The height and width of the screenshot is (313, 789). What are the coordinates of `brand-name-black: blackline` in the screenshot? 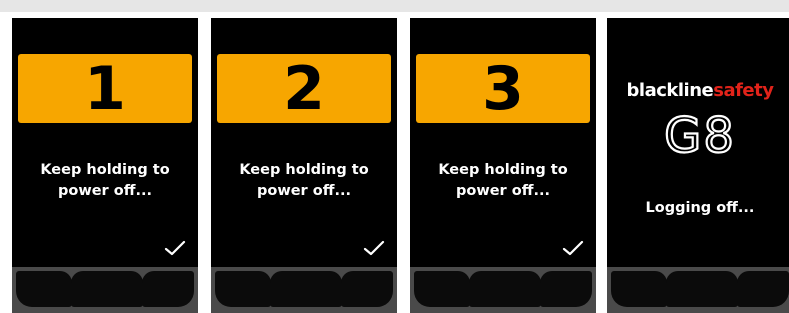 It's located at (670, 90).